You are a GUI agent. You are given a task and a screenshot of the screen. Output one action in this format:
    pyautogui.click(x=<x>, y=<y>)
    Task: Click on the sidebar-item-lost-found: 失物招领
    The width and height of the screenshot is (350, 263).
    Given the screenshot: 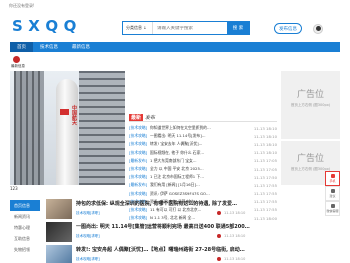 What is the action you would take?
    pyautogui.click(x=25, y=249)
    